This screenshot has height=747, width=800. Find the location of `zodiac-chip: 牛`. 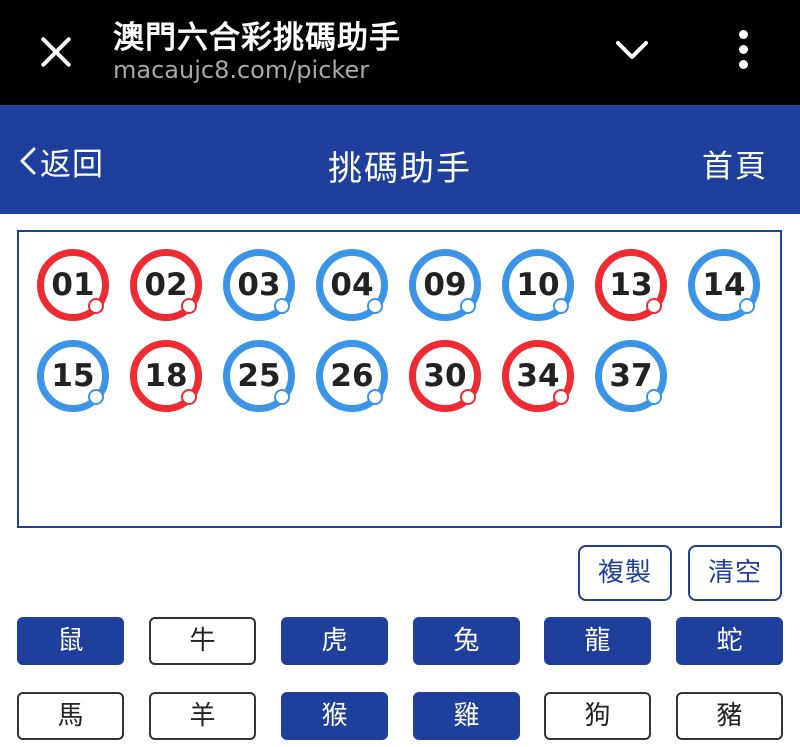

zodiac-chip: 牛 is located at coordinates (202, 641).